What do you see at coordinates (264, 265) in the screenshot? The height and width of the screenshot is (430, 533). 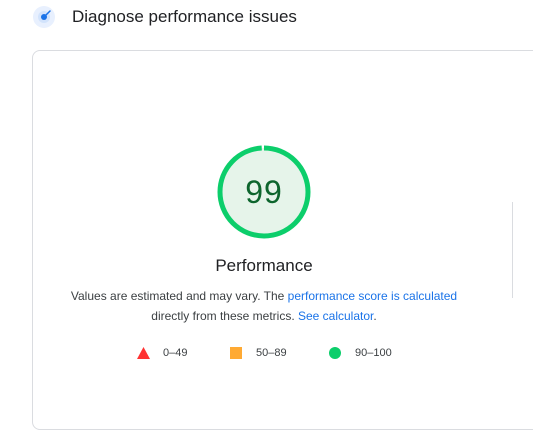 I see `performance-score-label: Performance` at bounding box center [264, 265].